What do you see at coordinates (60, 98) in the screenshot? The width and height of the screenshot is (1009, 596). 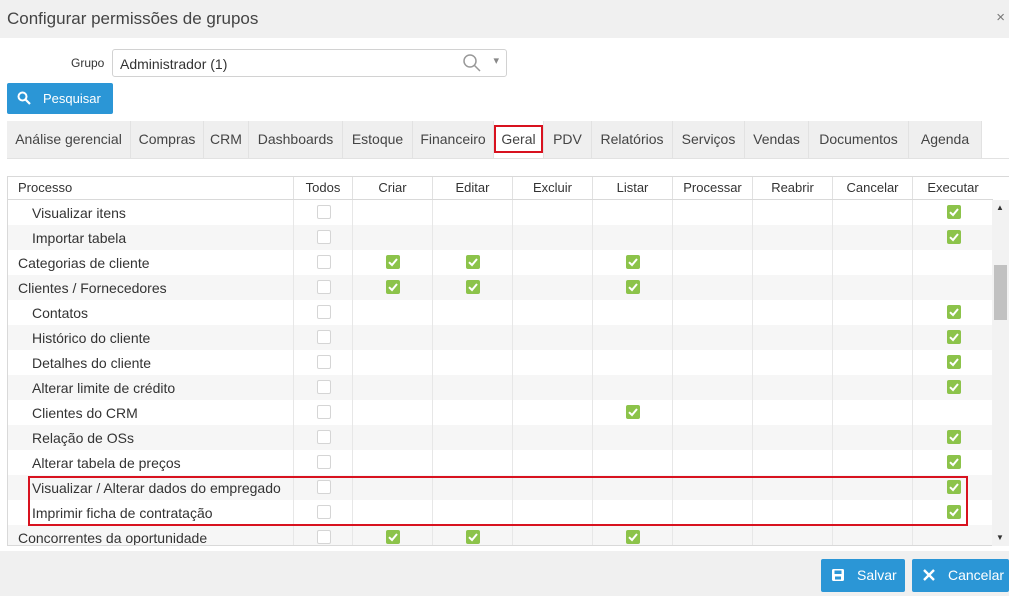 I see `pesquisar-button: Pesquisar` at bounding box center [60, 98].